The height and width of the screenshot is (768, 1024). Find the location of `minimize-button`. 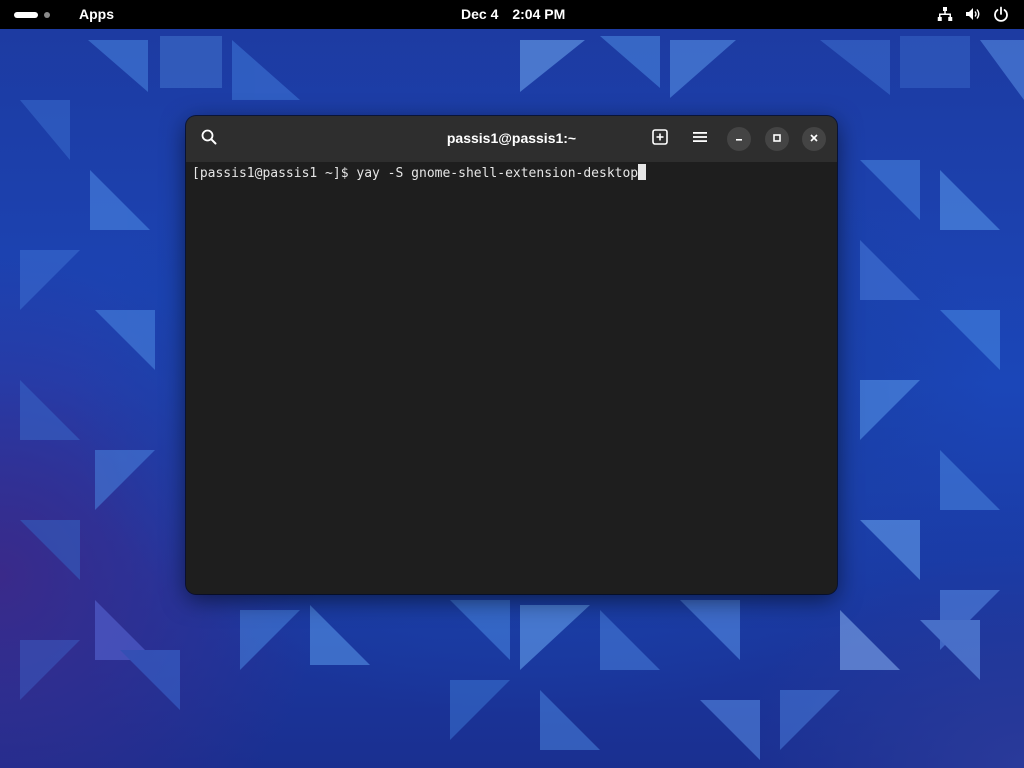

minimize-button is located at coordinates (739, 139).